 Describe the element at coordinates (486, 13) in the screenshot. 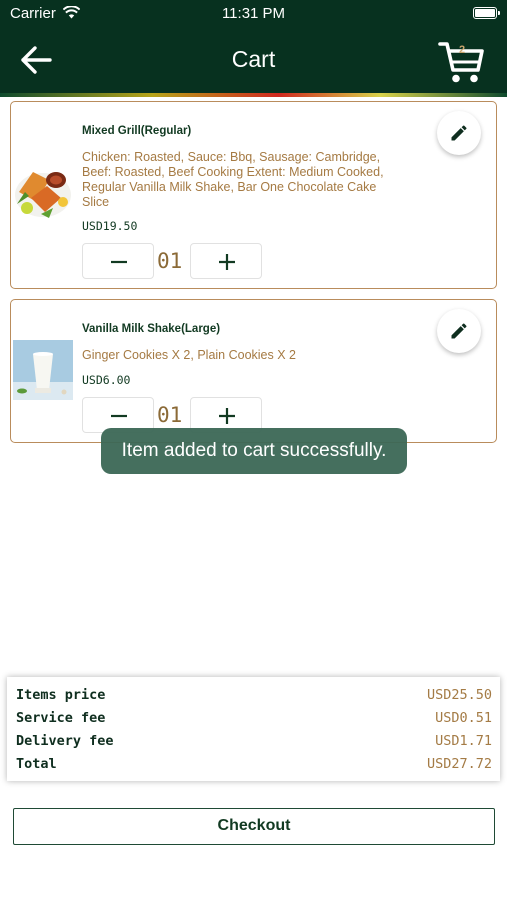

I see `battery-icon` at that location.